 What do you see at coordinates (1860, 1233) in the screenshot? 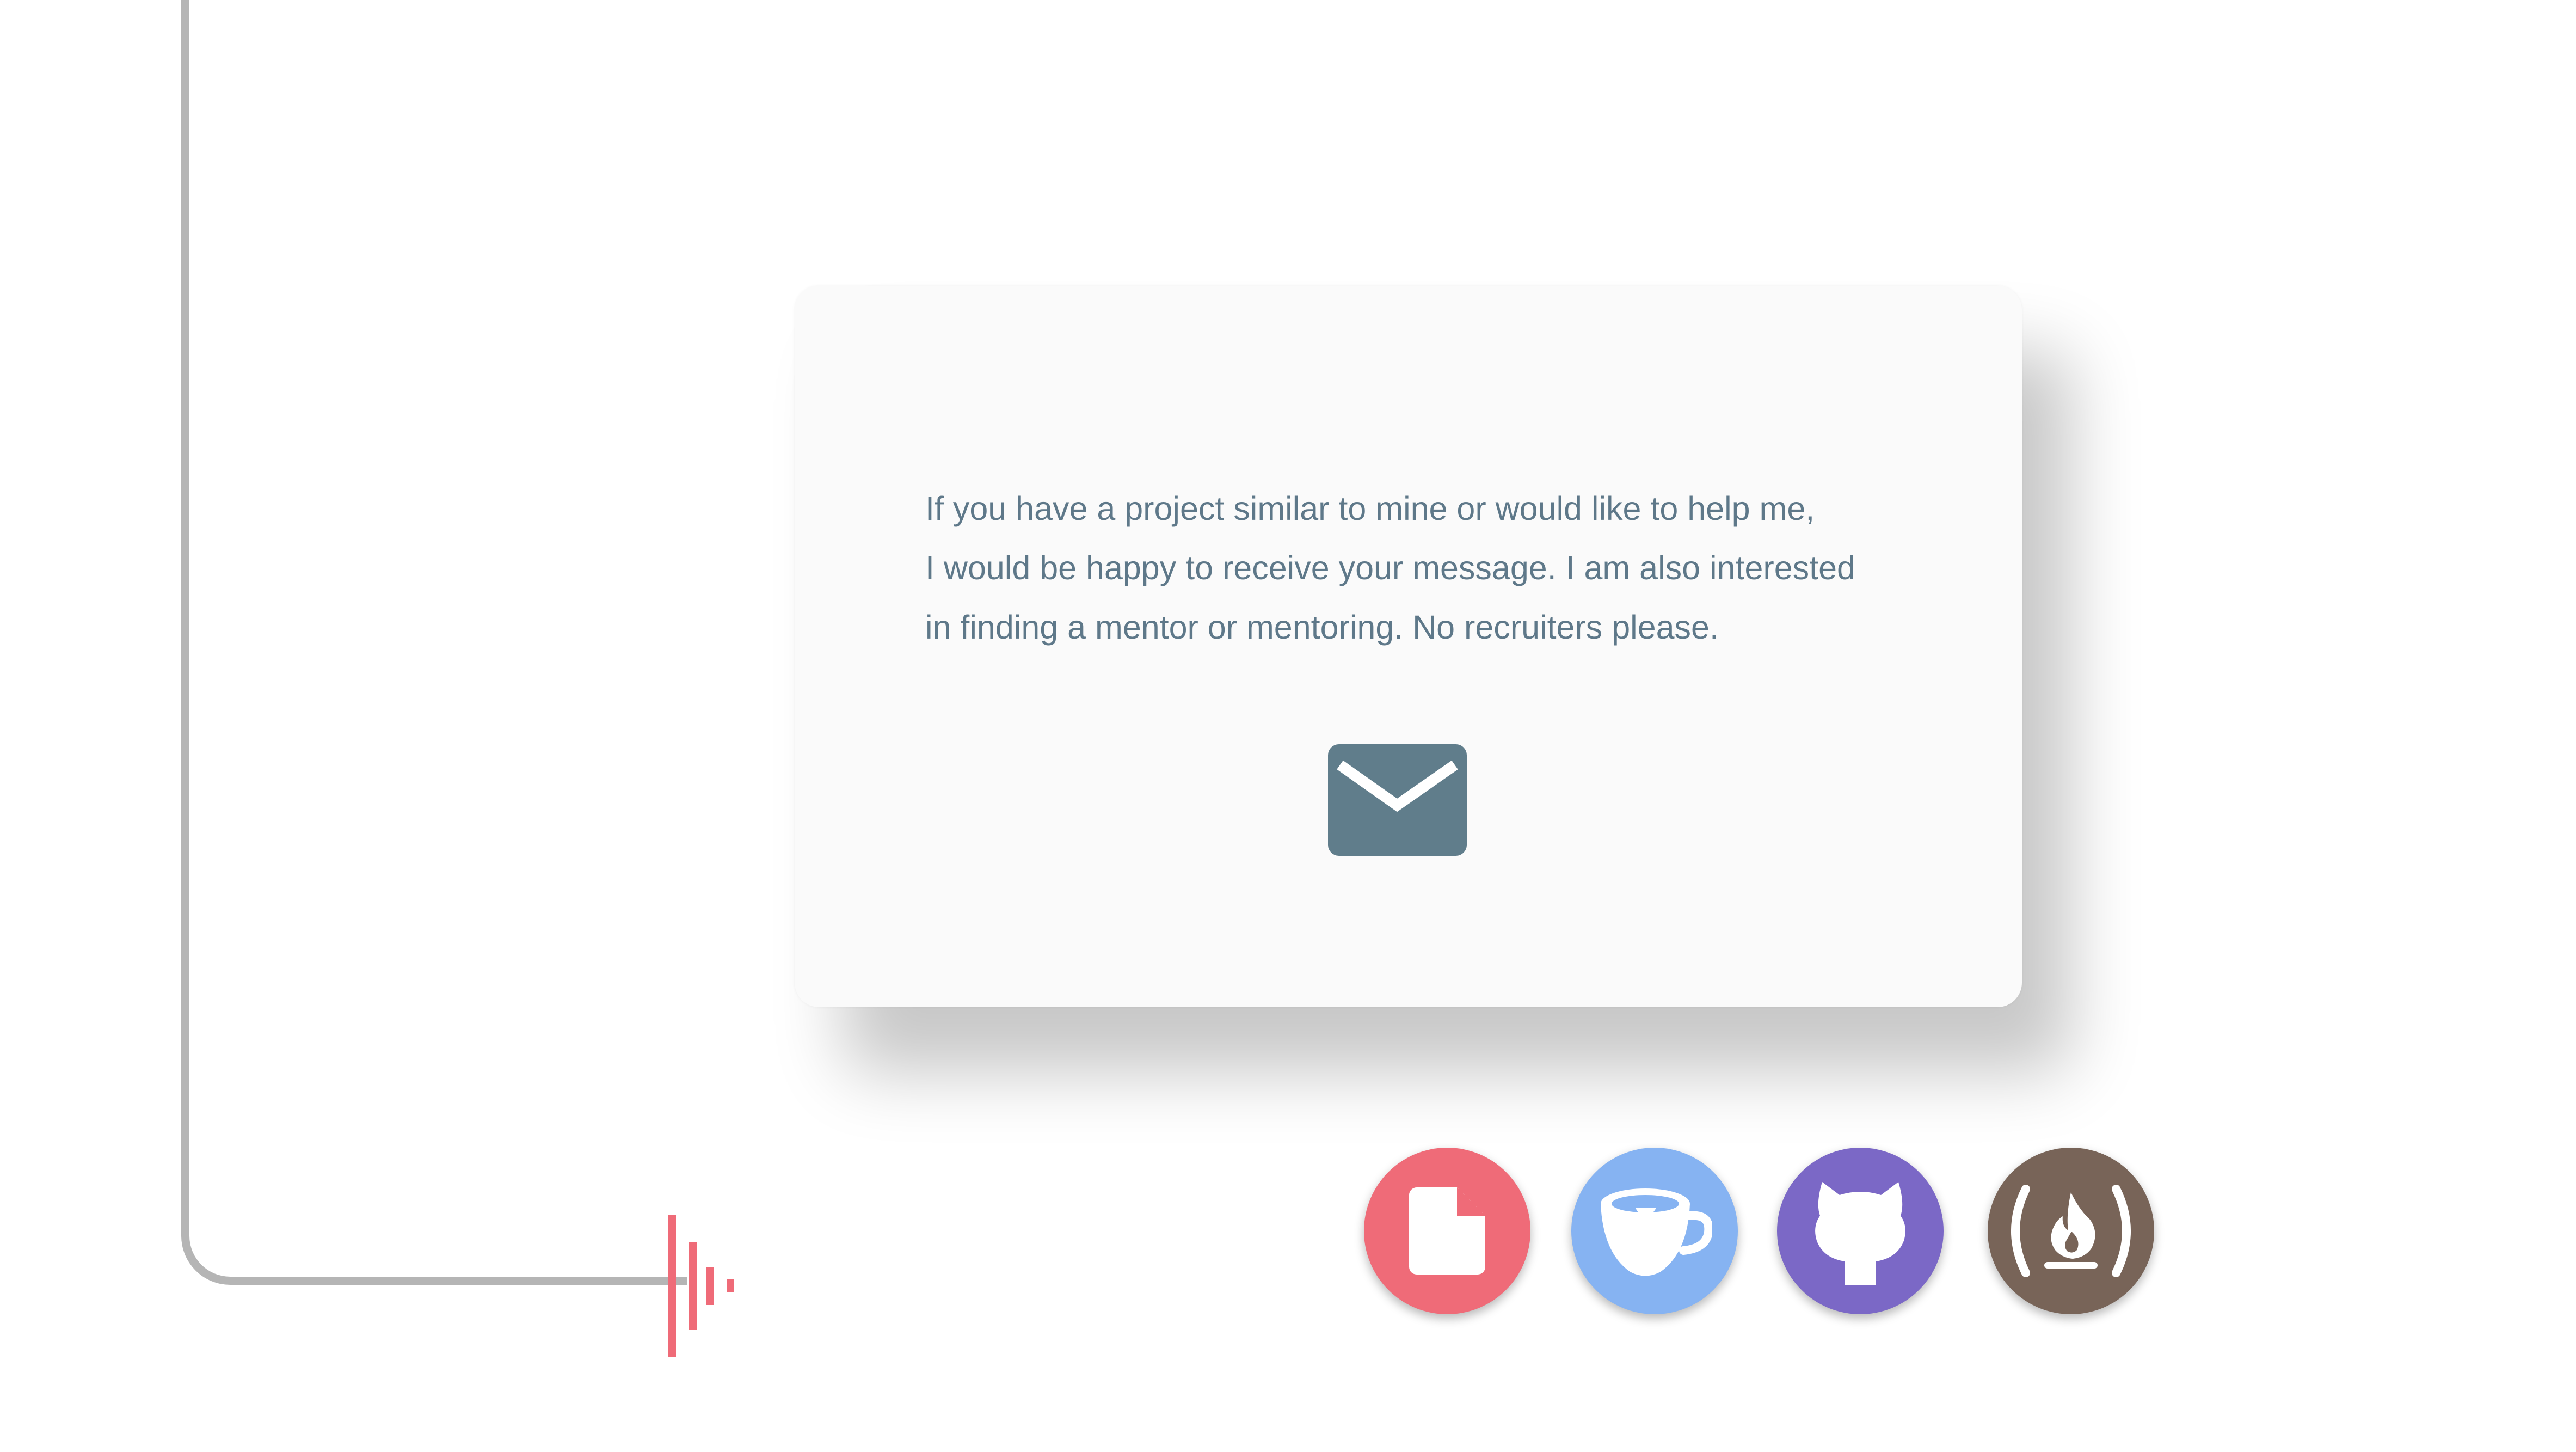
I see `github-octocat-icon` at bounding box center [1860, 1233].